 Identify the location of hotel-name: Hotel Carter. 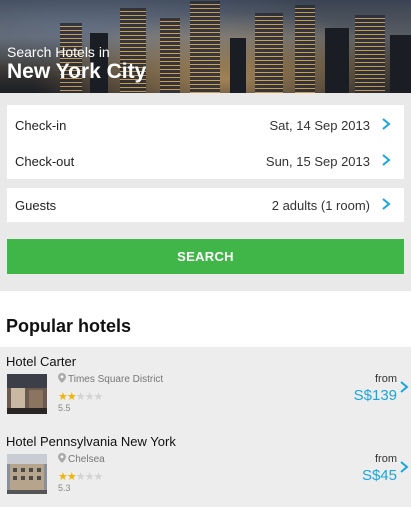
(41, 361).